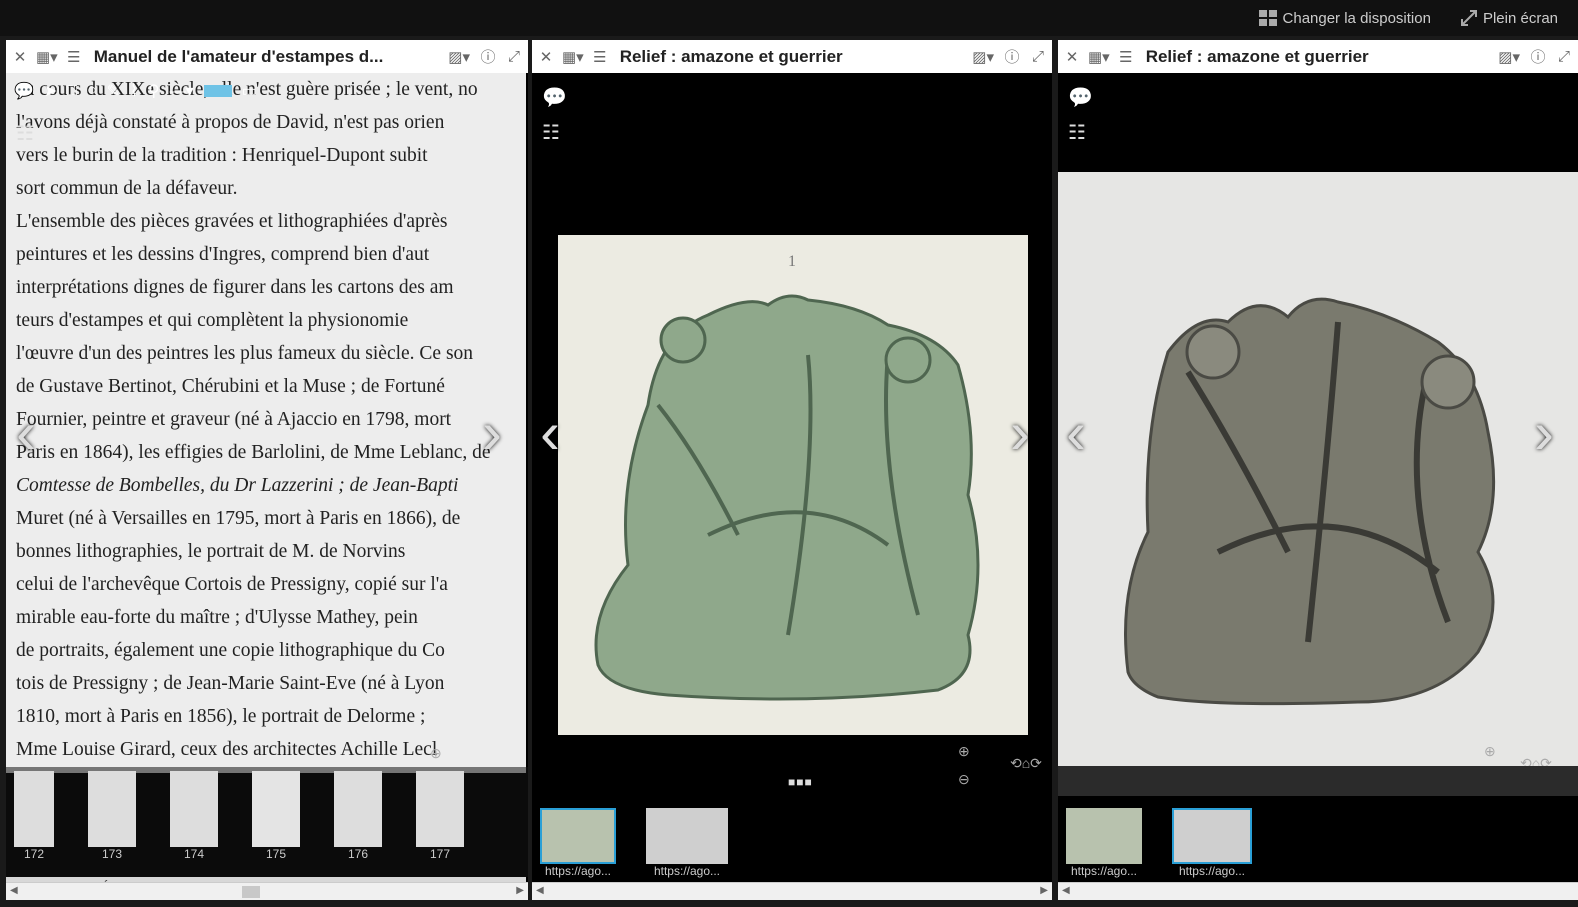 The image size is (1578, 907). Describe the element at coordinates (92, 91) in the screenshot. I see `ellipse-icon: ○` at that location.